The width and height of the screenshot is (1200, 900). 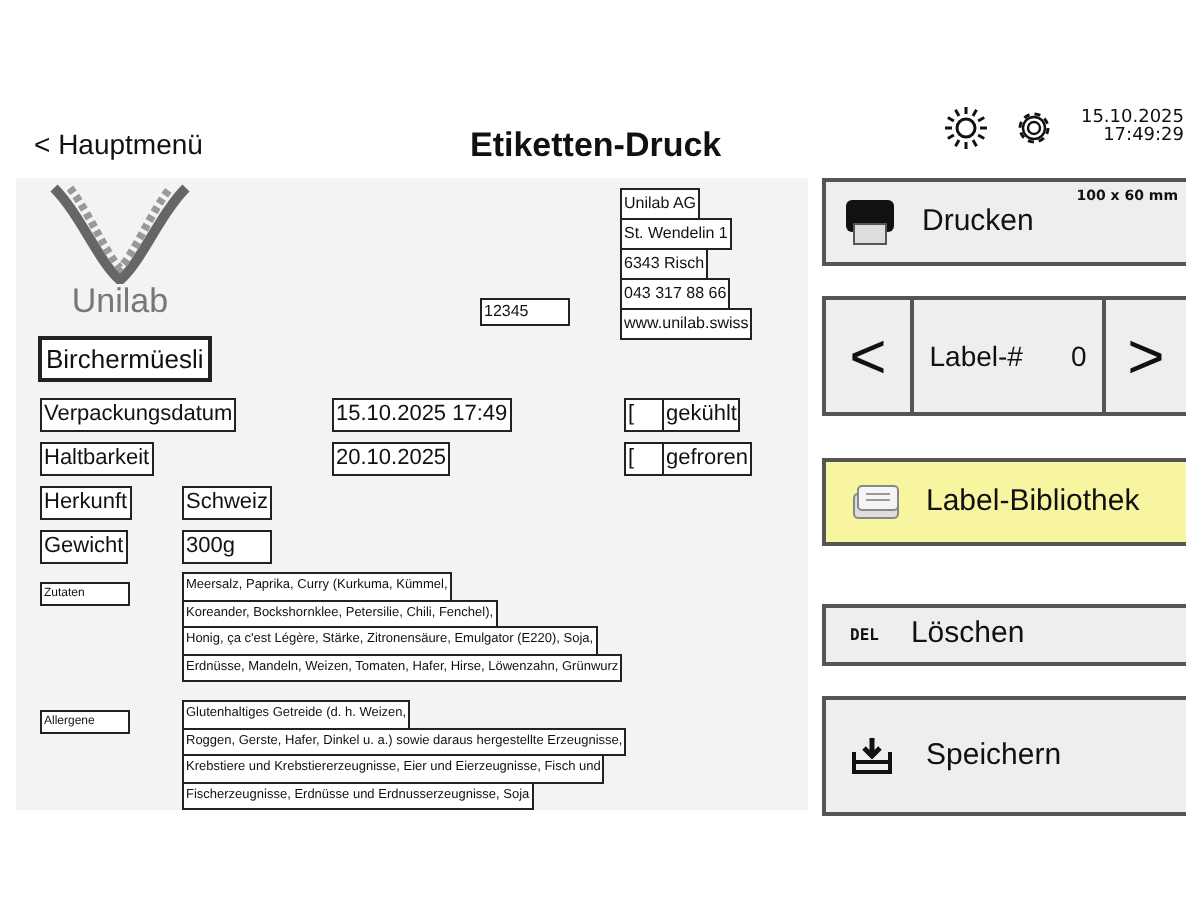 What do you see at coordinates (976, 356) in the screenshot?
I see `label-number-caption: Label-#` at bounding box center [976, 356].